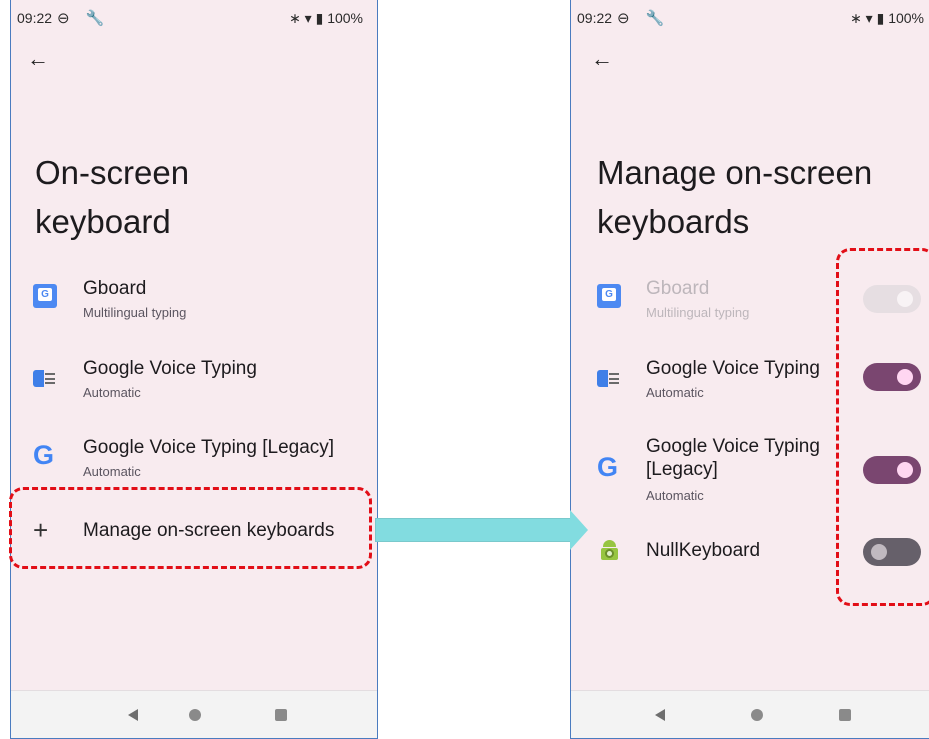 The height and width of the screenshot is (739, 929). I want to click on item-label-line1: Google Voice Typing, so click(733, 446).